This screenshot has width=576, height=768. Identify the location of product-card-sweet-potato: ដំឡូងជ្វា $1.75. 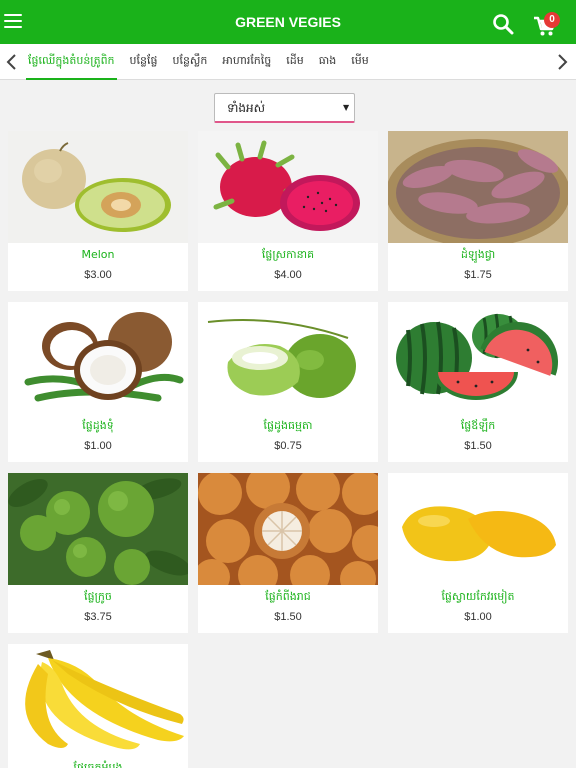
(478, 211).